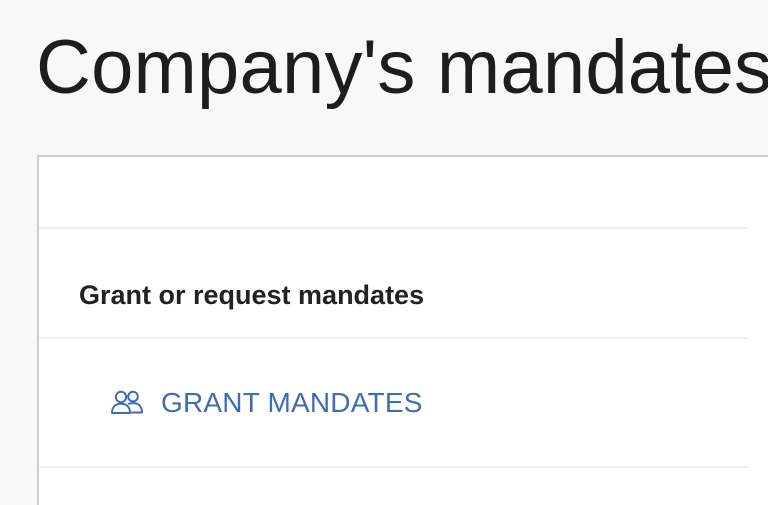 This screenshot has width=768, height=505. Describe the element at coordinates (292, 402) in the screenshot. I see `grant-mandates-label: GRANT MANDATES` at that location.